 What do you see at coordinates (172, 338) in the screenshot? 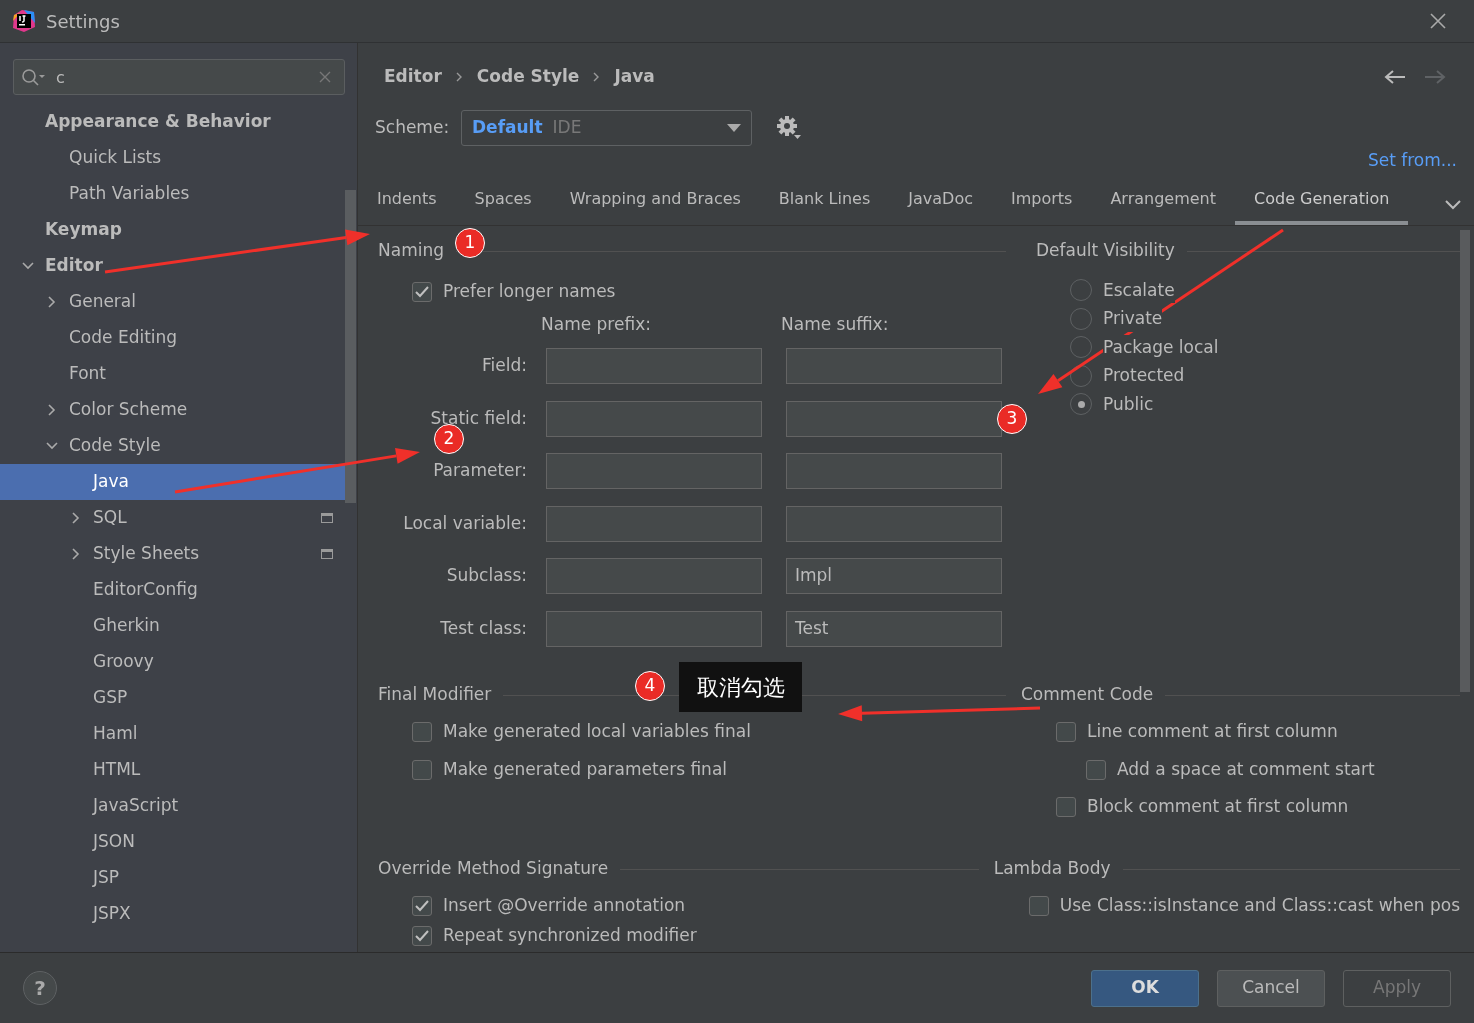
I see `tree-item: Code Editing` at bounding box center [172, 338].